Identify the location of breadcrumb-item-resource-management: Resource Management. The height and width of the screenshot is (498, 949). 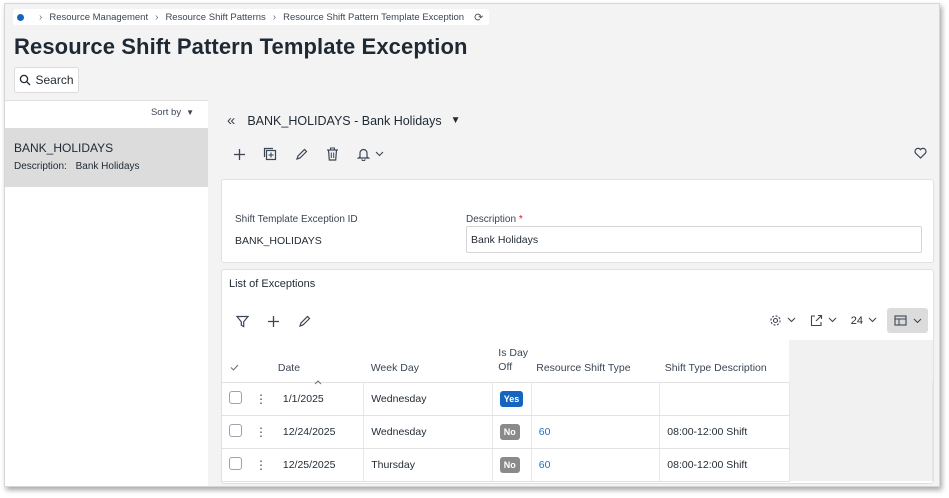
(98, 17).